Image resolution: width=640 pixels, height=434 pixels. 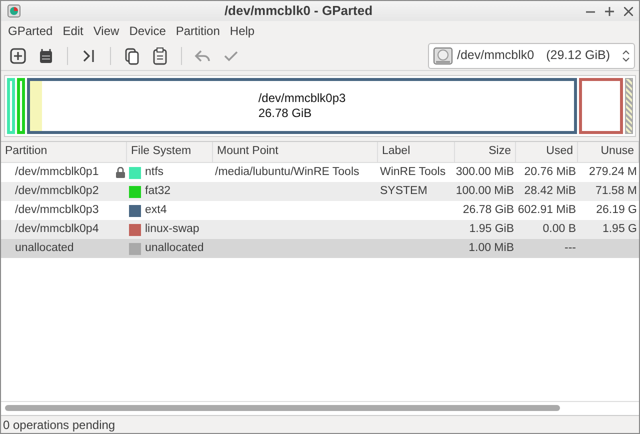 What do you see at coordinates (416, 152) in the screenshot?
I see `column-header: Label` at bounding box center [416, 152].